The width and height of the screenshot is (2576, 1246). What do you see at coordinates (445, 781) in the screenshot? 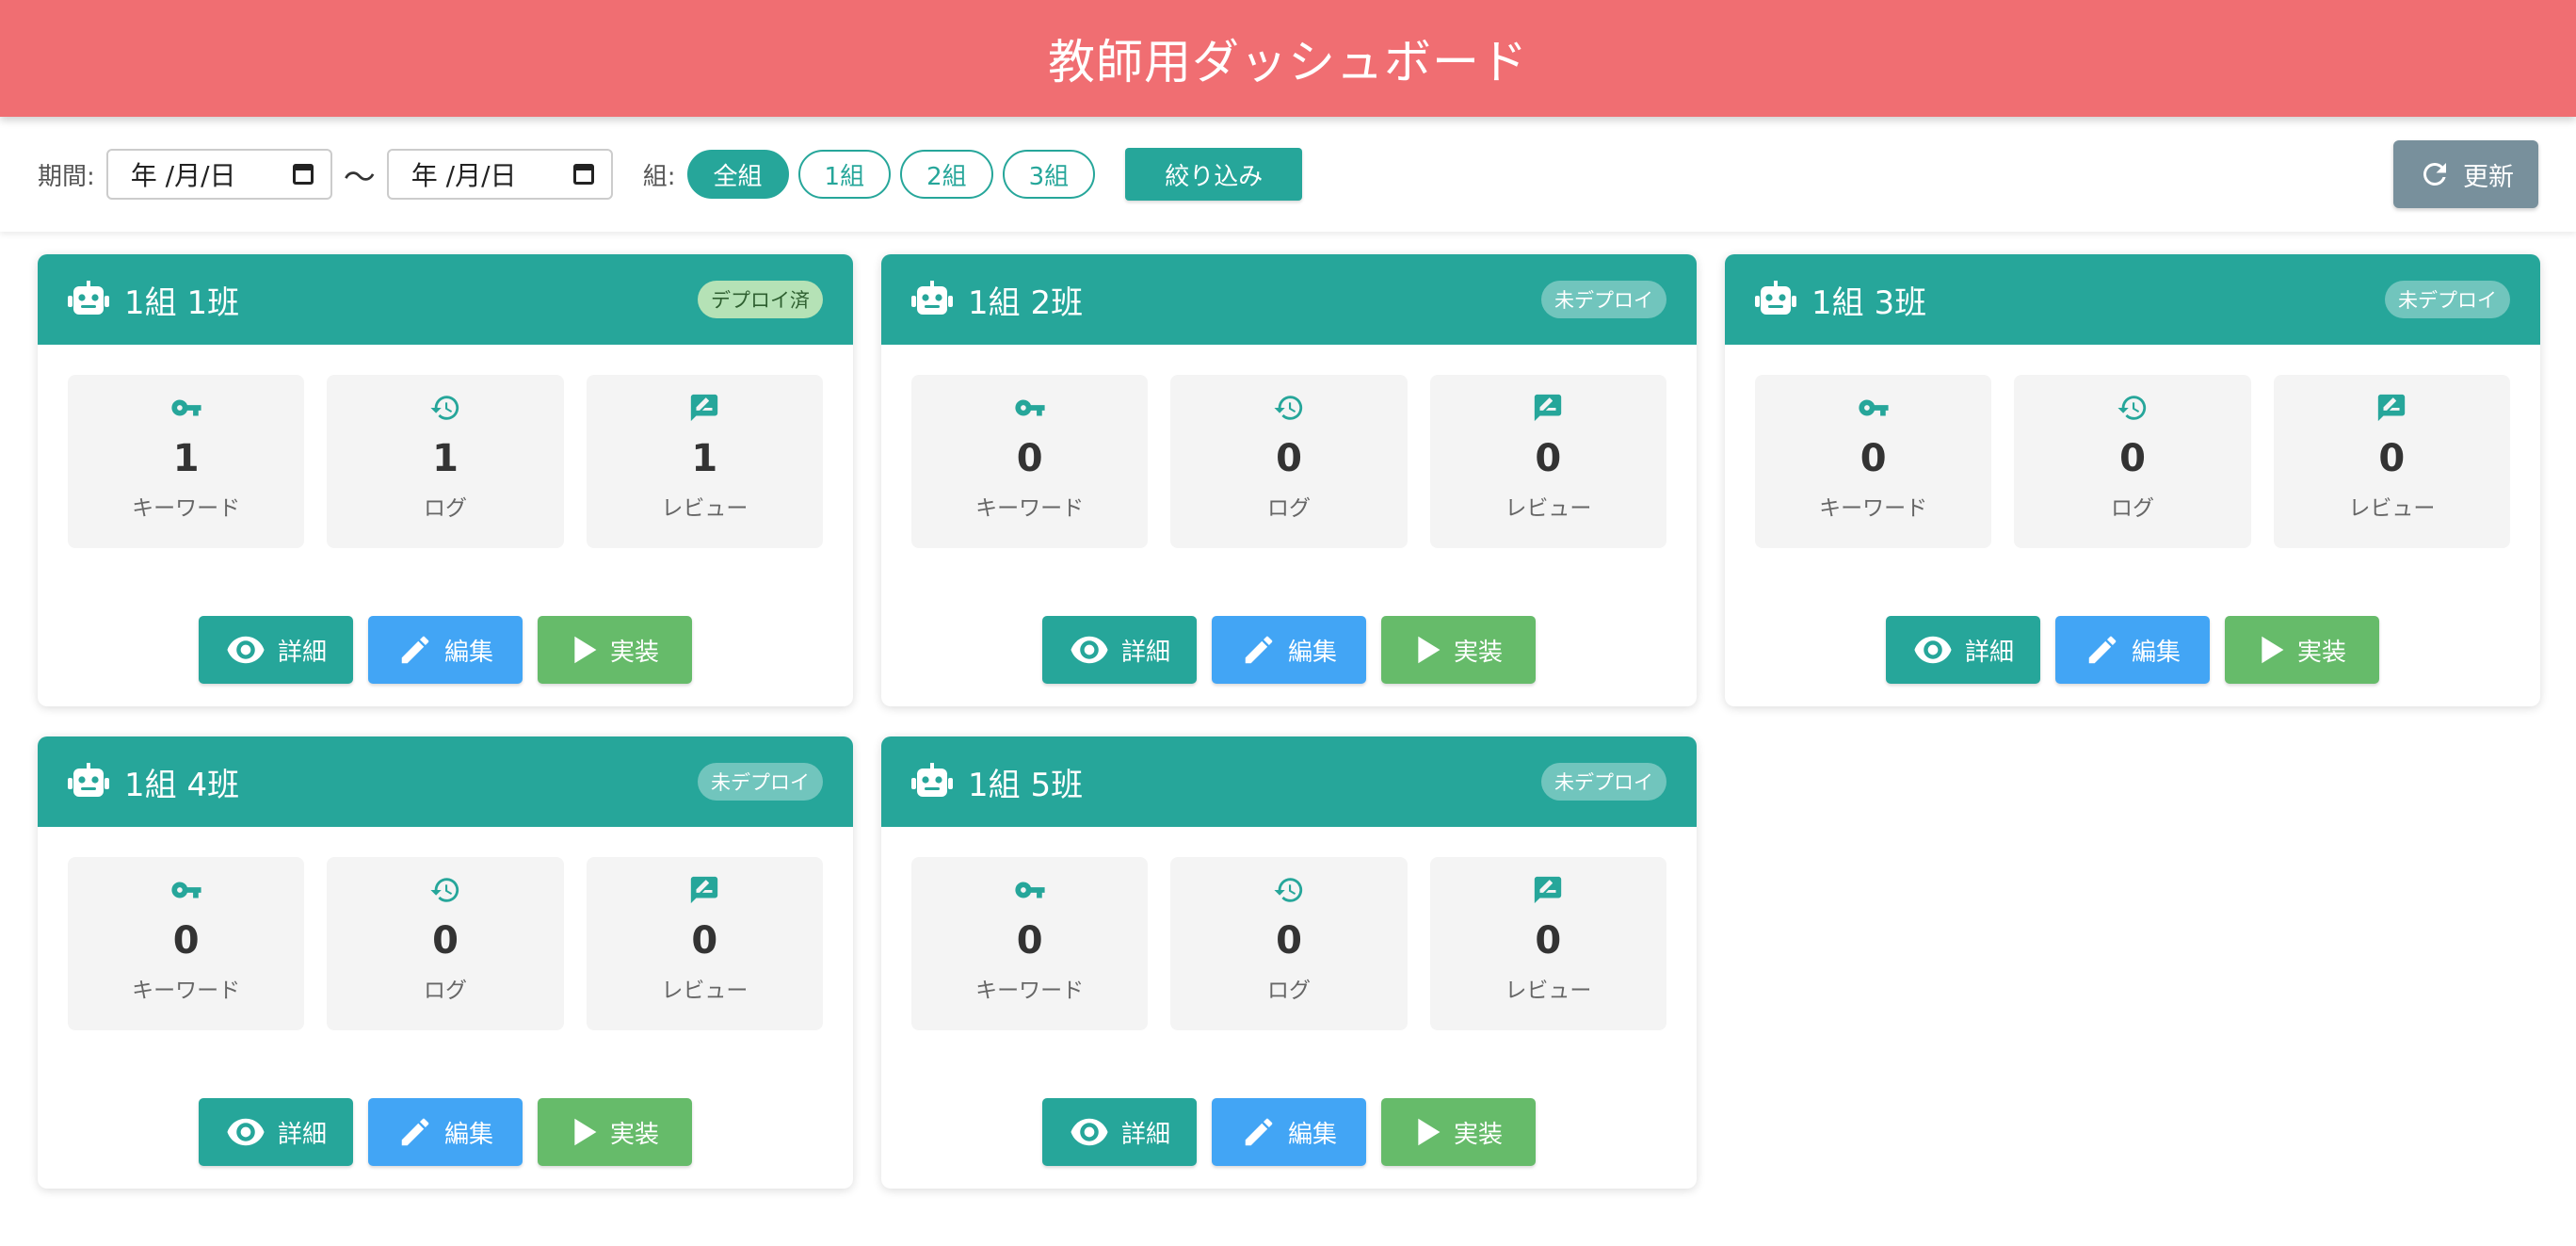
I see `card-header: 1組 4班 未デプロイ` at bounding box center [445, 781].